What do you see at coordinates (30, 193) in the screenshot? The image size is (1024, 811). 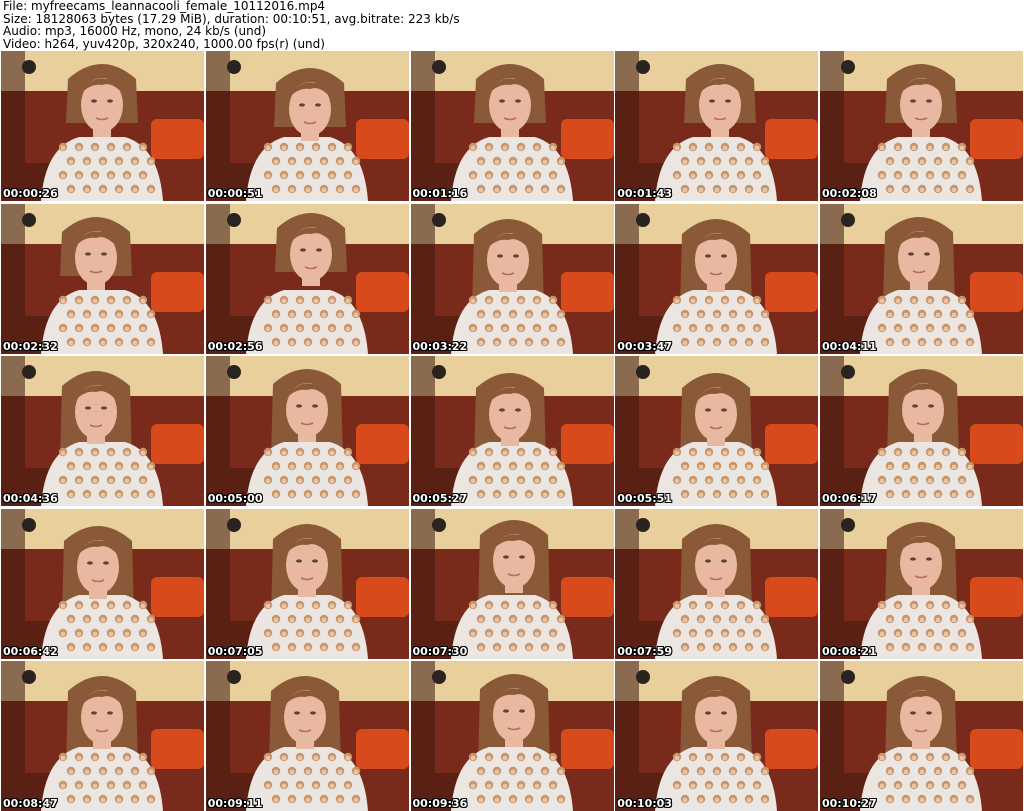 I see `thumbnail-timestamp: 00:00:26` at bounding box center [30, 193].